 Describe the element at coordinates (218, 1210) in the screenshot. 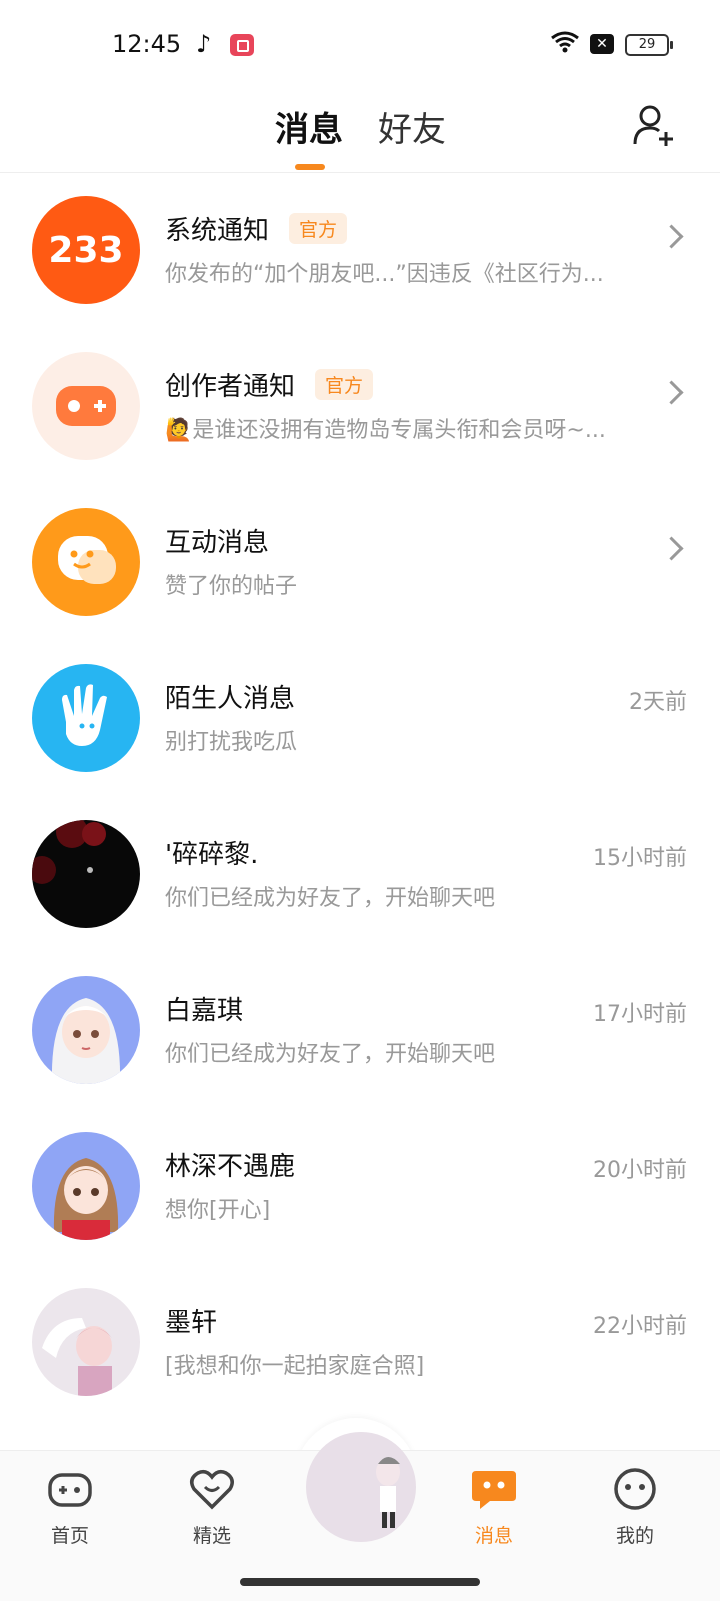

I see `message-preview: 想你[开心]` at that location.